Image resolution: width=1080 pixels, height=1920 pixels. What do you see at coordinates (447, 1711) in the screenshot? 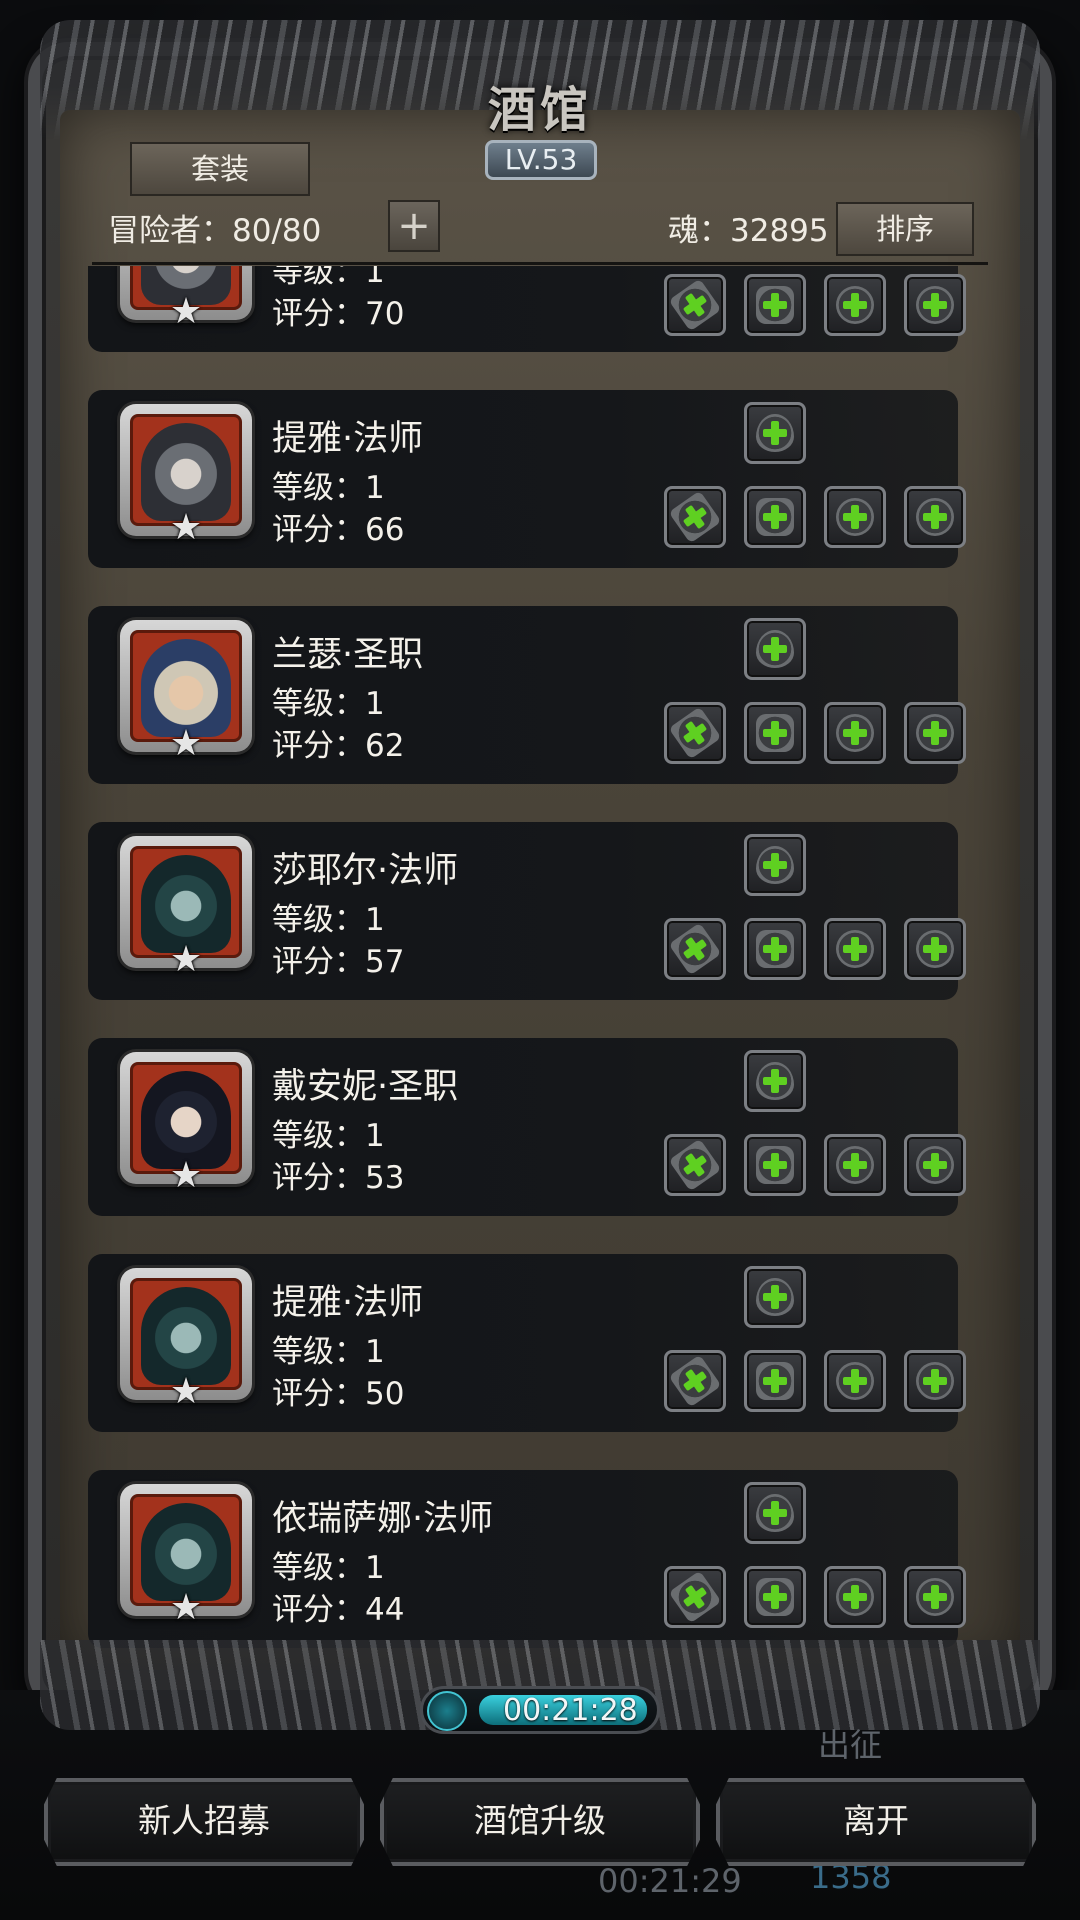
I see `clock-icon` at bounding box center [447, 1711].